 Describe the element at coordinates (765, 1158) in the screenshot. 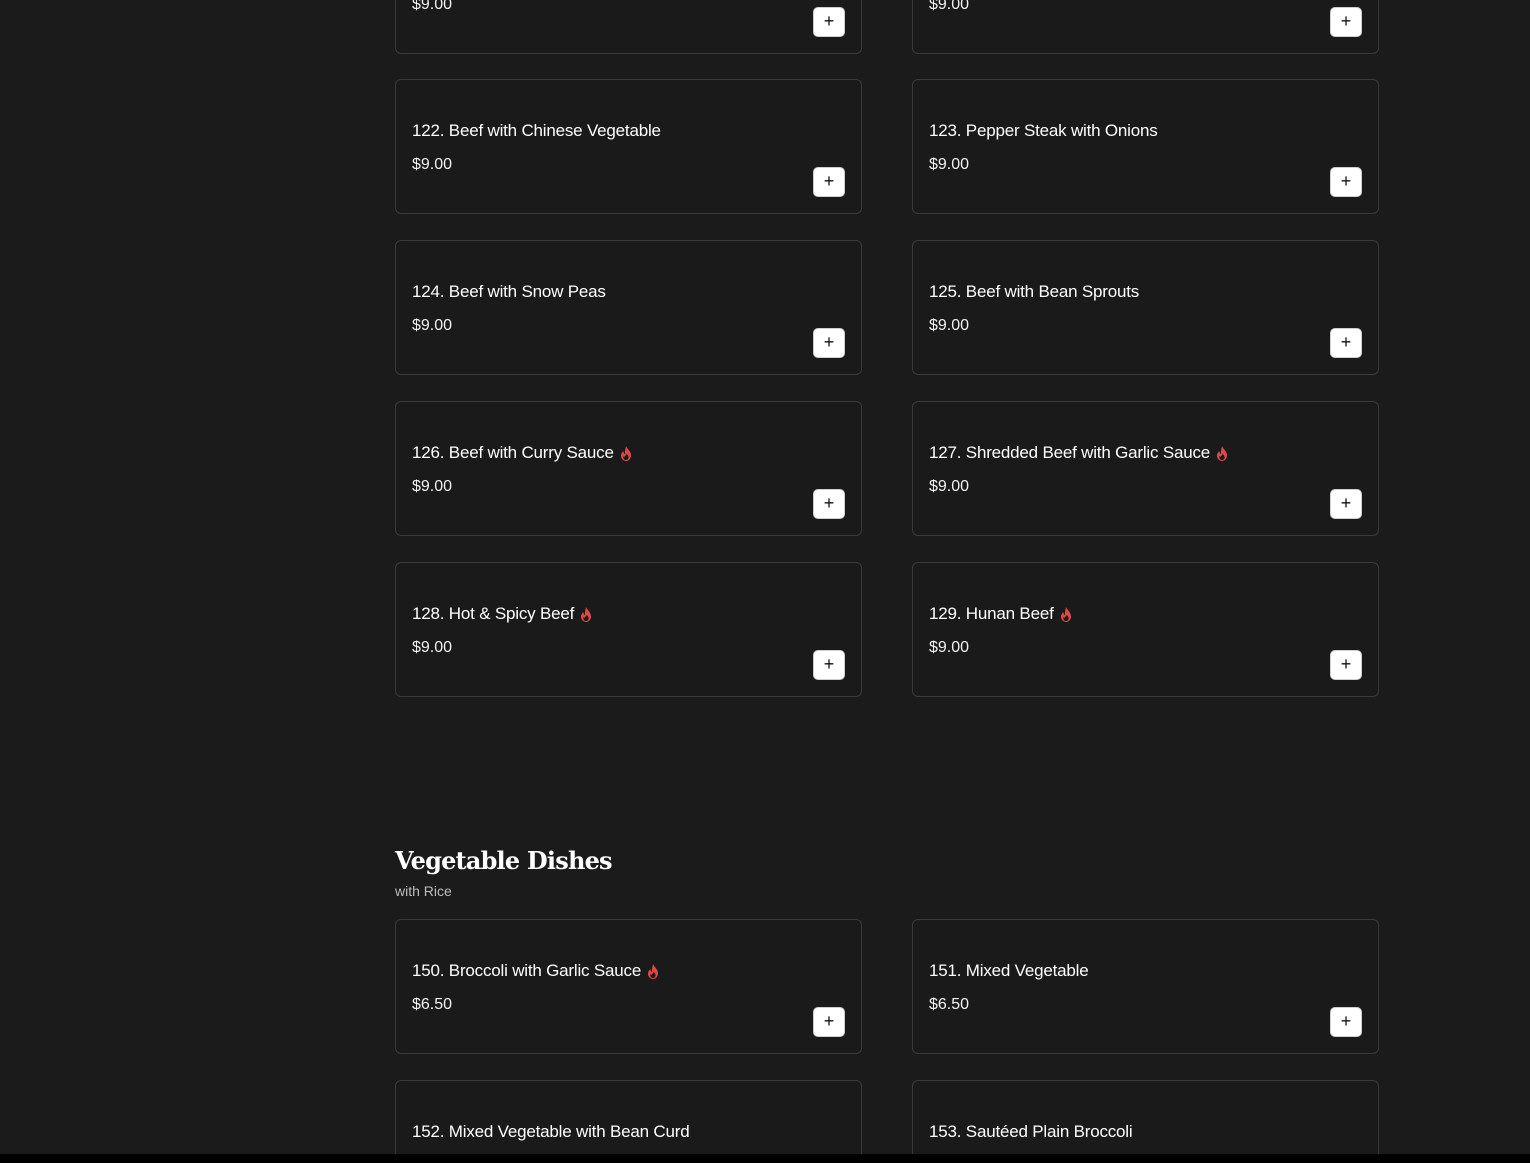

I see `bottom-bar` at that location.